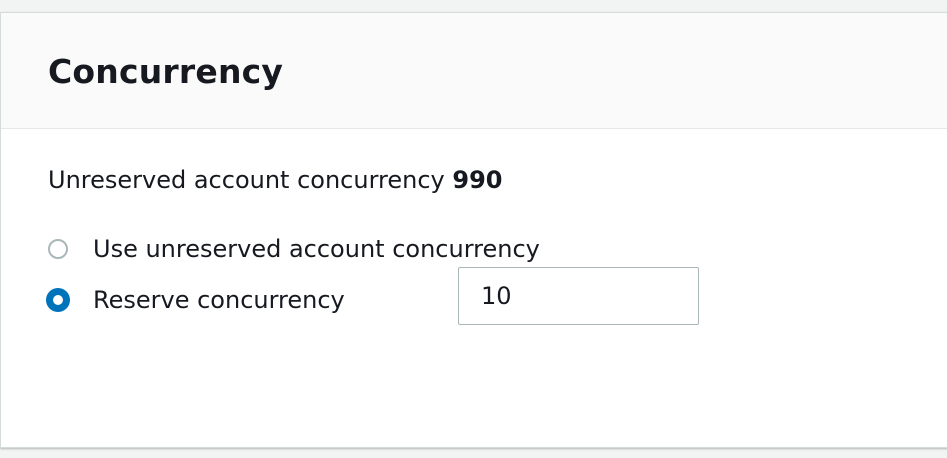  What do you see at coordinates (58, 249) in the screenshot?
I see `radio-unchecked-icon` at bounding box center [58, 249].